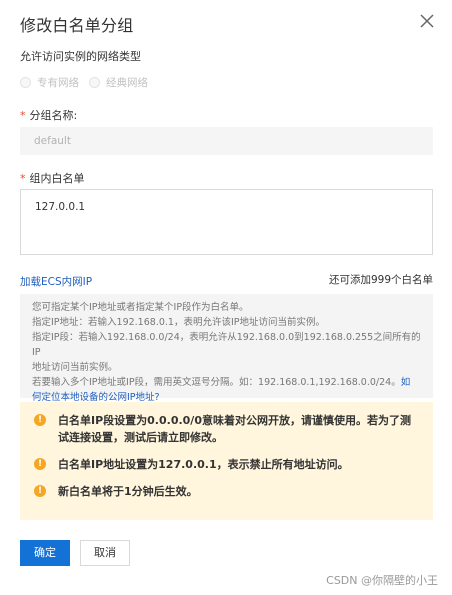 The width and height of the screenshot is (452, 595). I want to click on warning-item: ! 白名单IP地址设置为127.0.0.1，表示禁止所有地址访问。, so click(226, 464).